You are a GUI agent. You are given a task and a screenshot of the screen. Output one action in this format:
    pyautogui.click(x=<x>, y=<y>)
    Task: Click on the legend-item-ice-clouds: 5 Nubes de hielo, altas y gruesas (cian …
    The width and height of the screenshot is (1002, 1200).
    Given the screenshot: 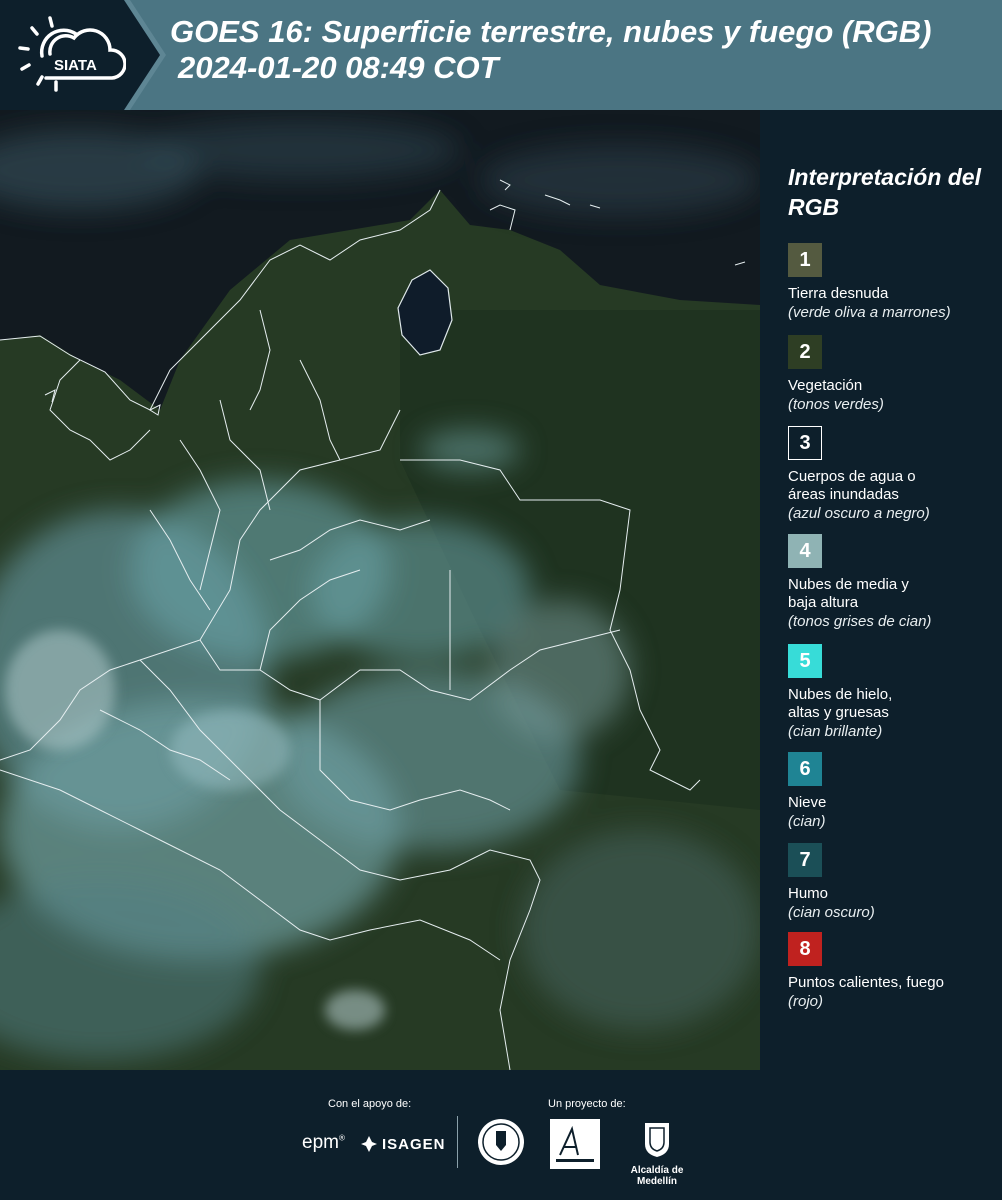 What is the action you would take?
    pyautogui.click(x=894, y=692)
    